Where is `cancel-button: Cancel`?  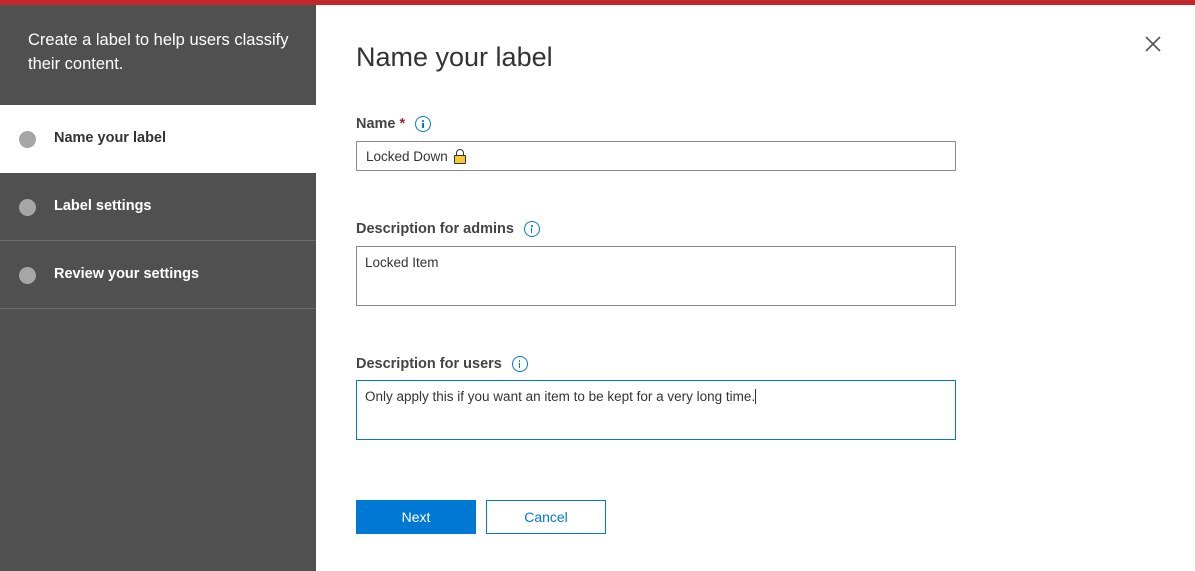 cancel-button: Cancel is located at coordinates (546, 517).